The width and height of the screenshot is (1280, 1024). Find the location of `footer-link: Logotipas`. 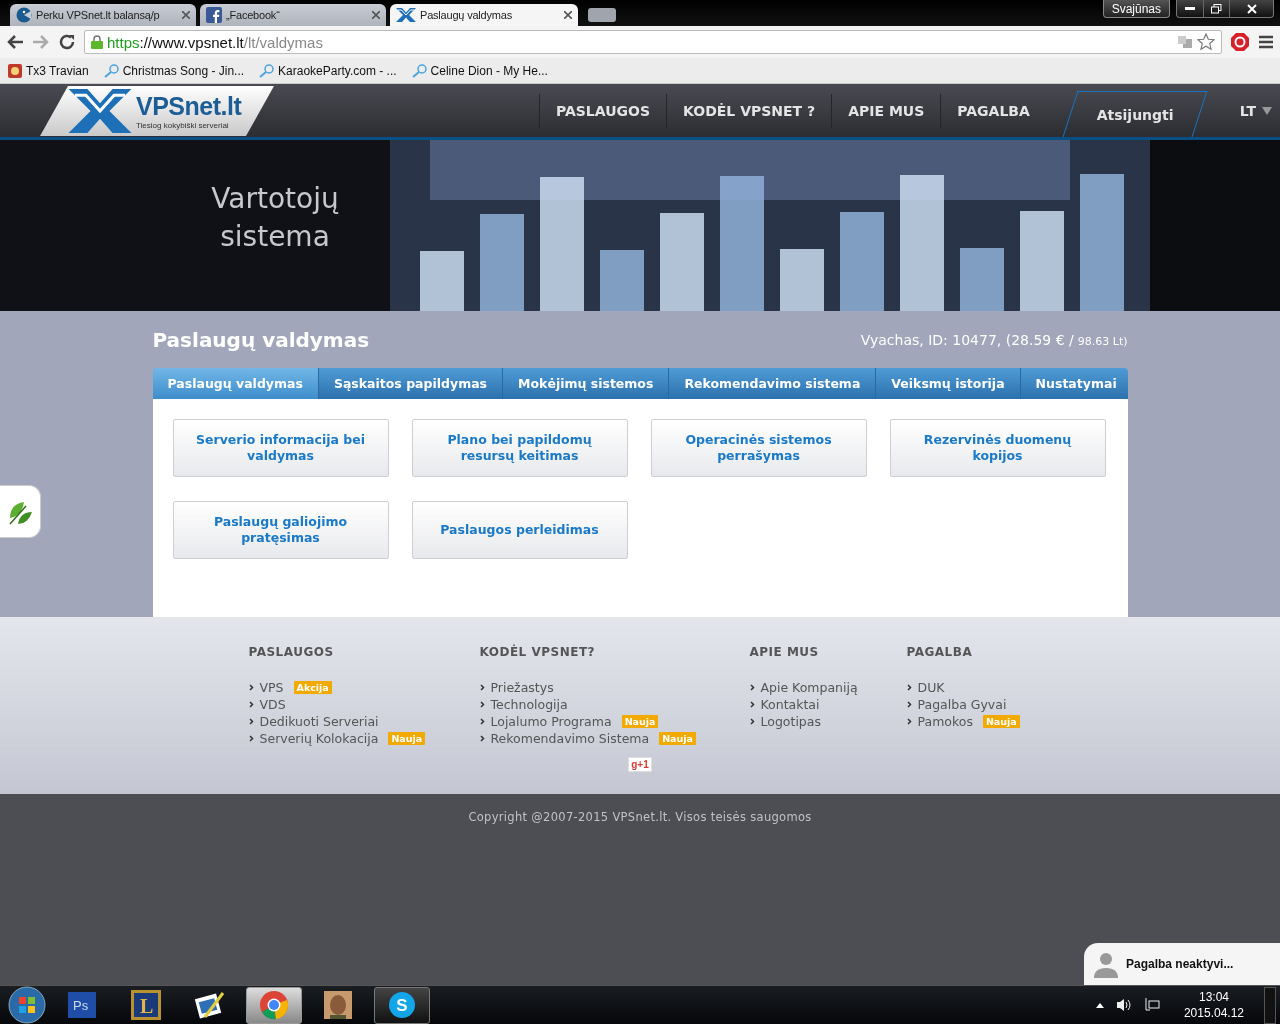

footer-link: Logotipas is located at coordinates (828, 721).